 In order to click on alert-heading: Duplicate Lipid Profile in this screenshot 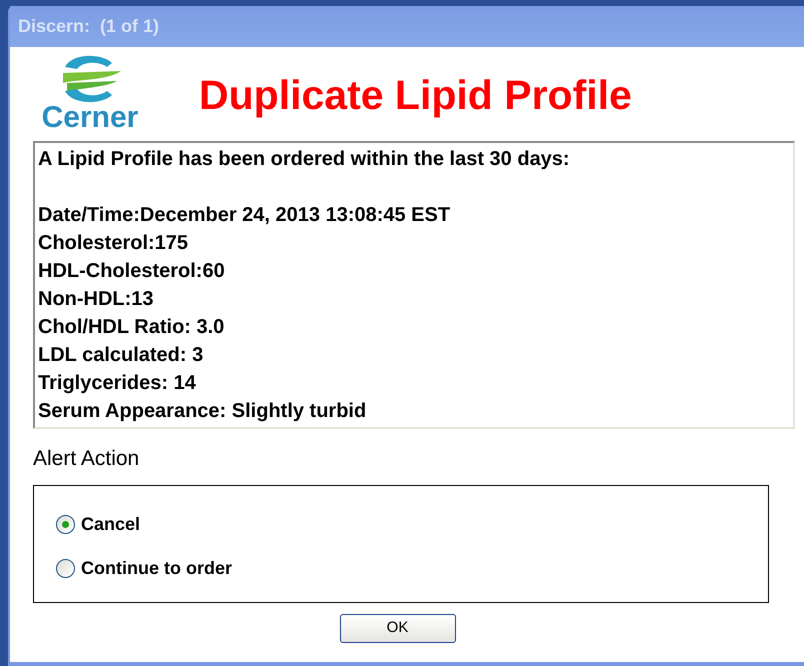, I will do `click(415, 95)`.